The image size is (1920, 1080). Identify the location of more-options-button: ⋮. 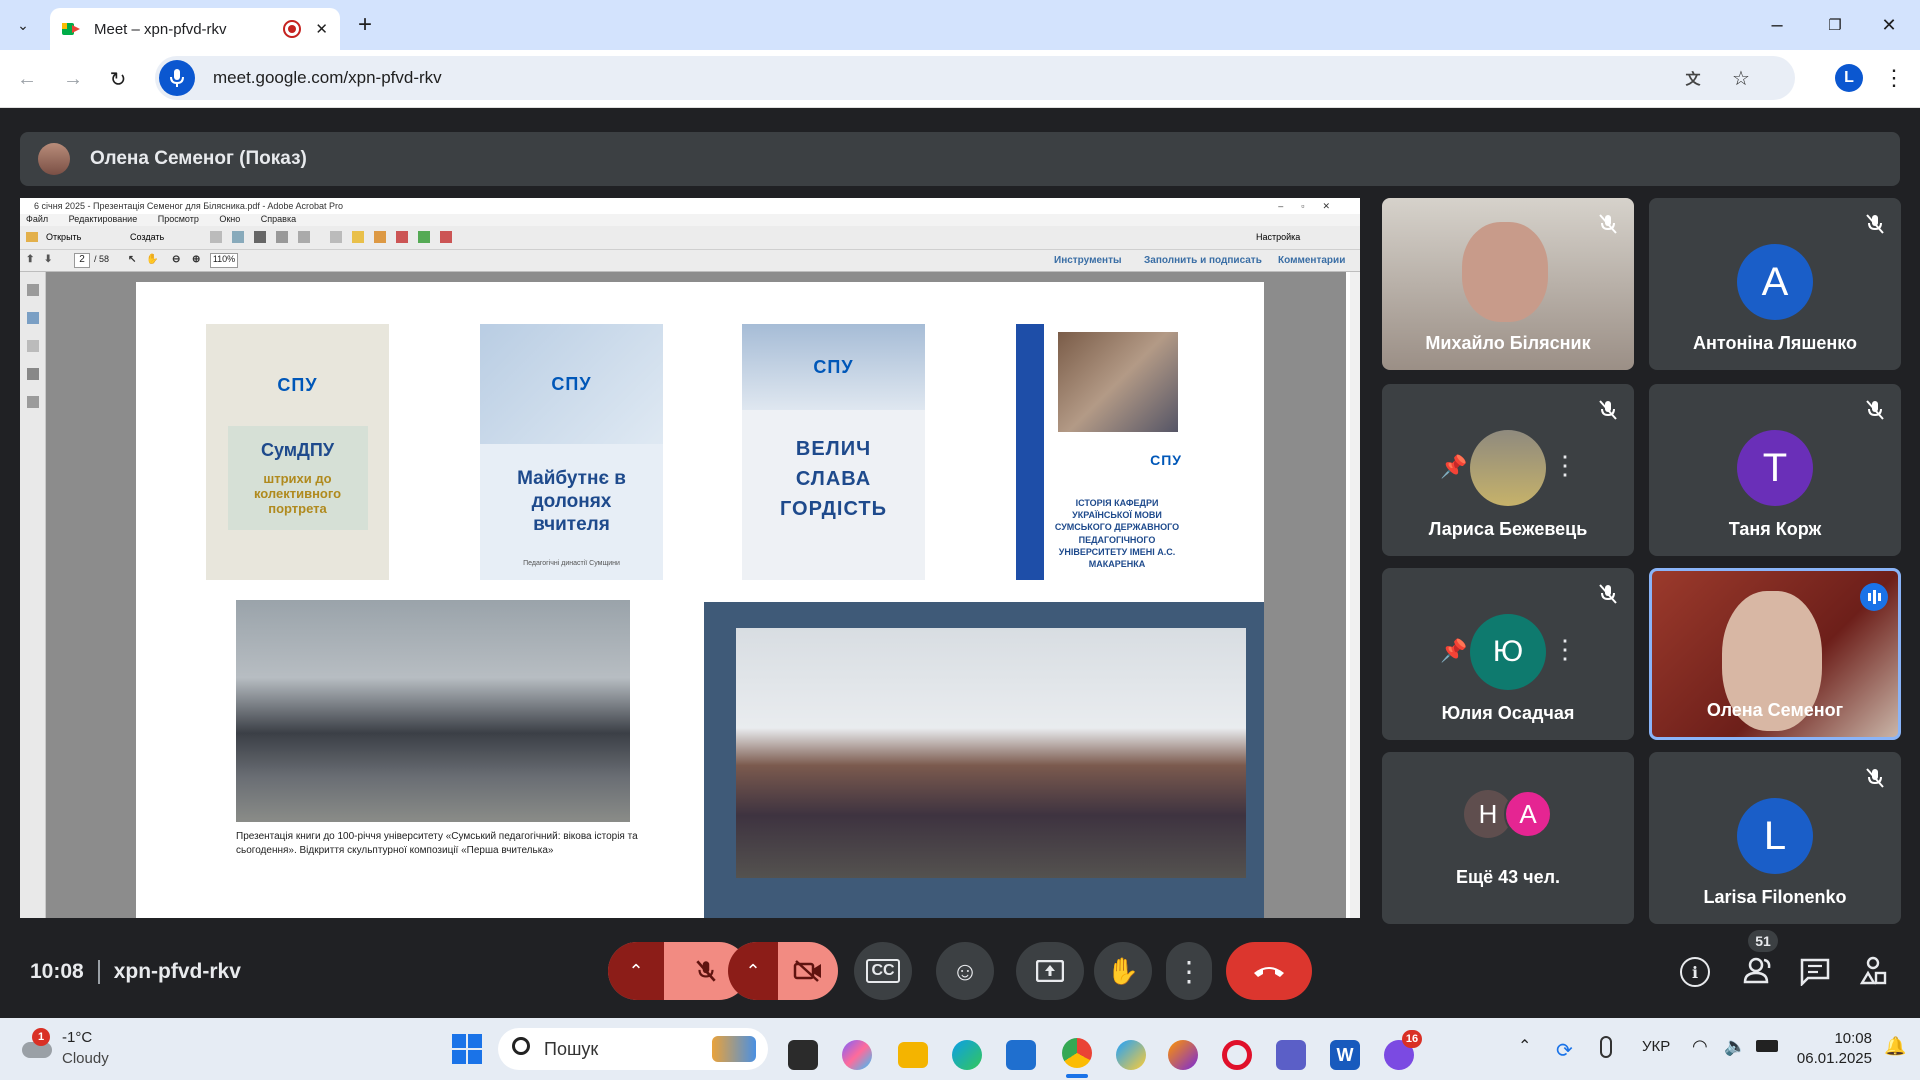
(1189, 971).